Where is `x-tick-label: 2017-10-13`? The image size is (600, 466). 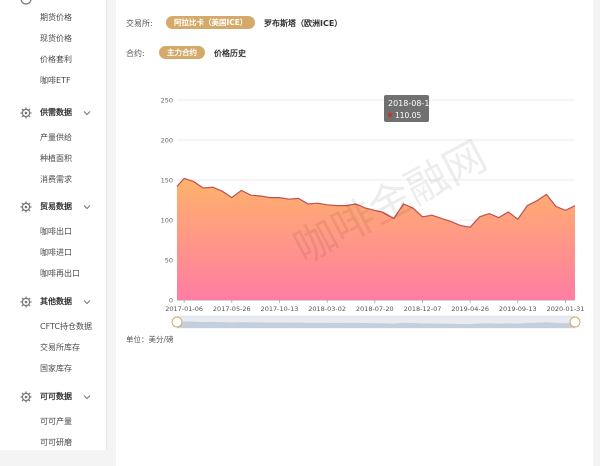
x-tick-label: 2017-10-13 is located at coordinates (280, 309).